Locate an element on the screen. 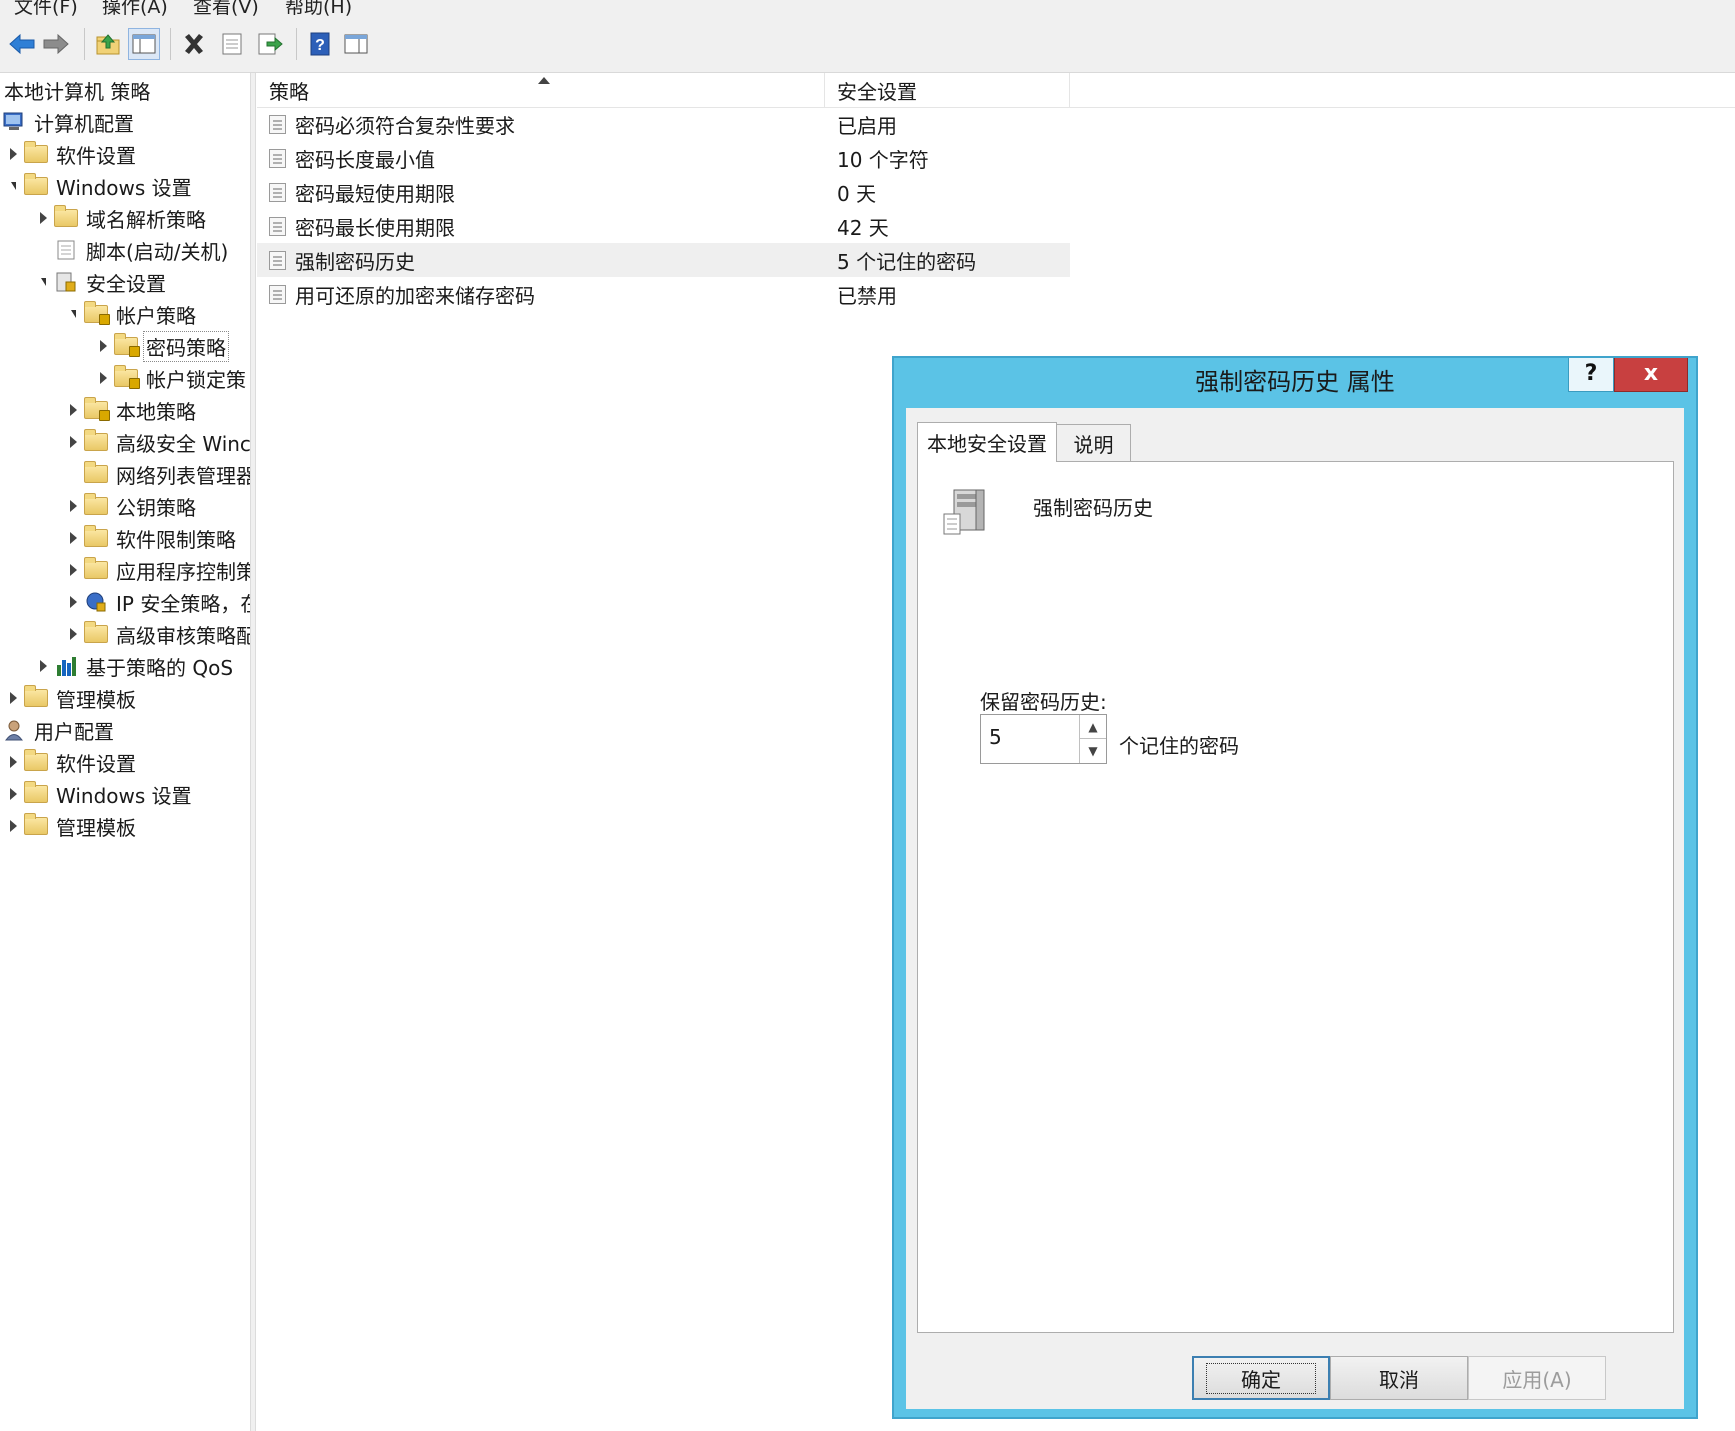  tree-node-account-lockout-policy: 帐户锁定策 is located at coordinates (172, 378).